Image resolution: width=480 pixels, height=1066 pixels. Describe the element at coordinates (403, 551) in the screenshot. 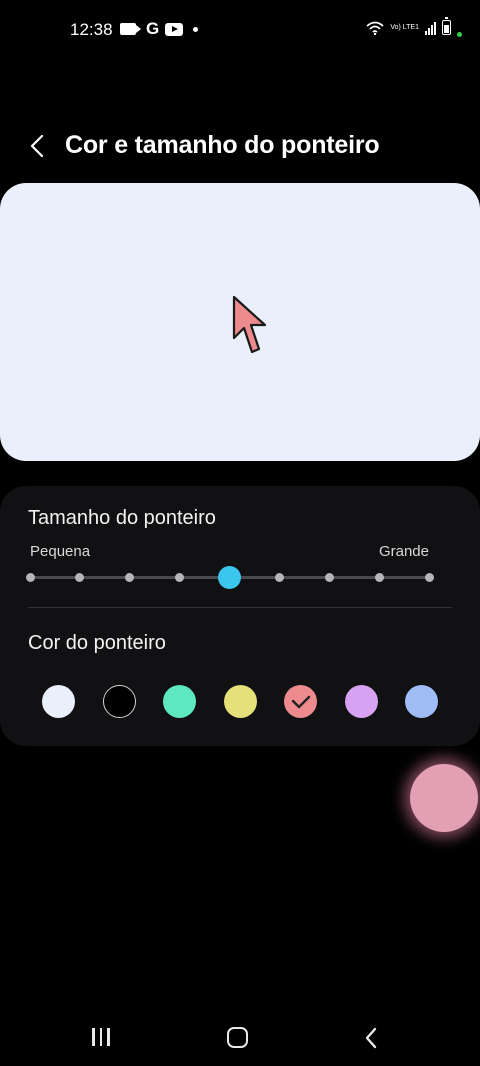

I see `pointer-size-max-label: Grande` at that location.